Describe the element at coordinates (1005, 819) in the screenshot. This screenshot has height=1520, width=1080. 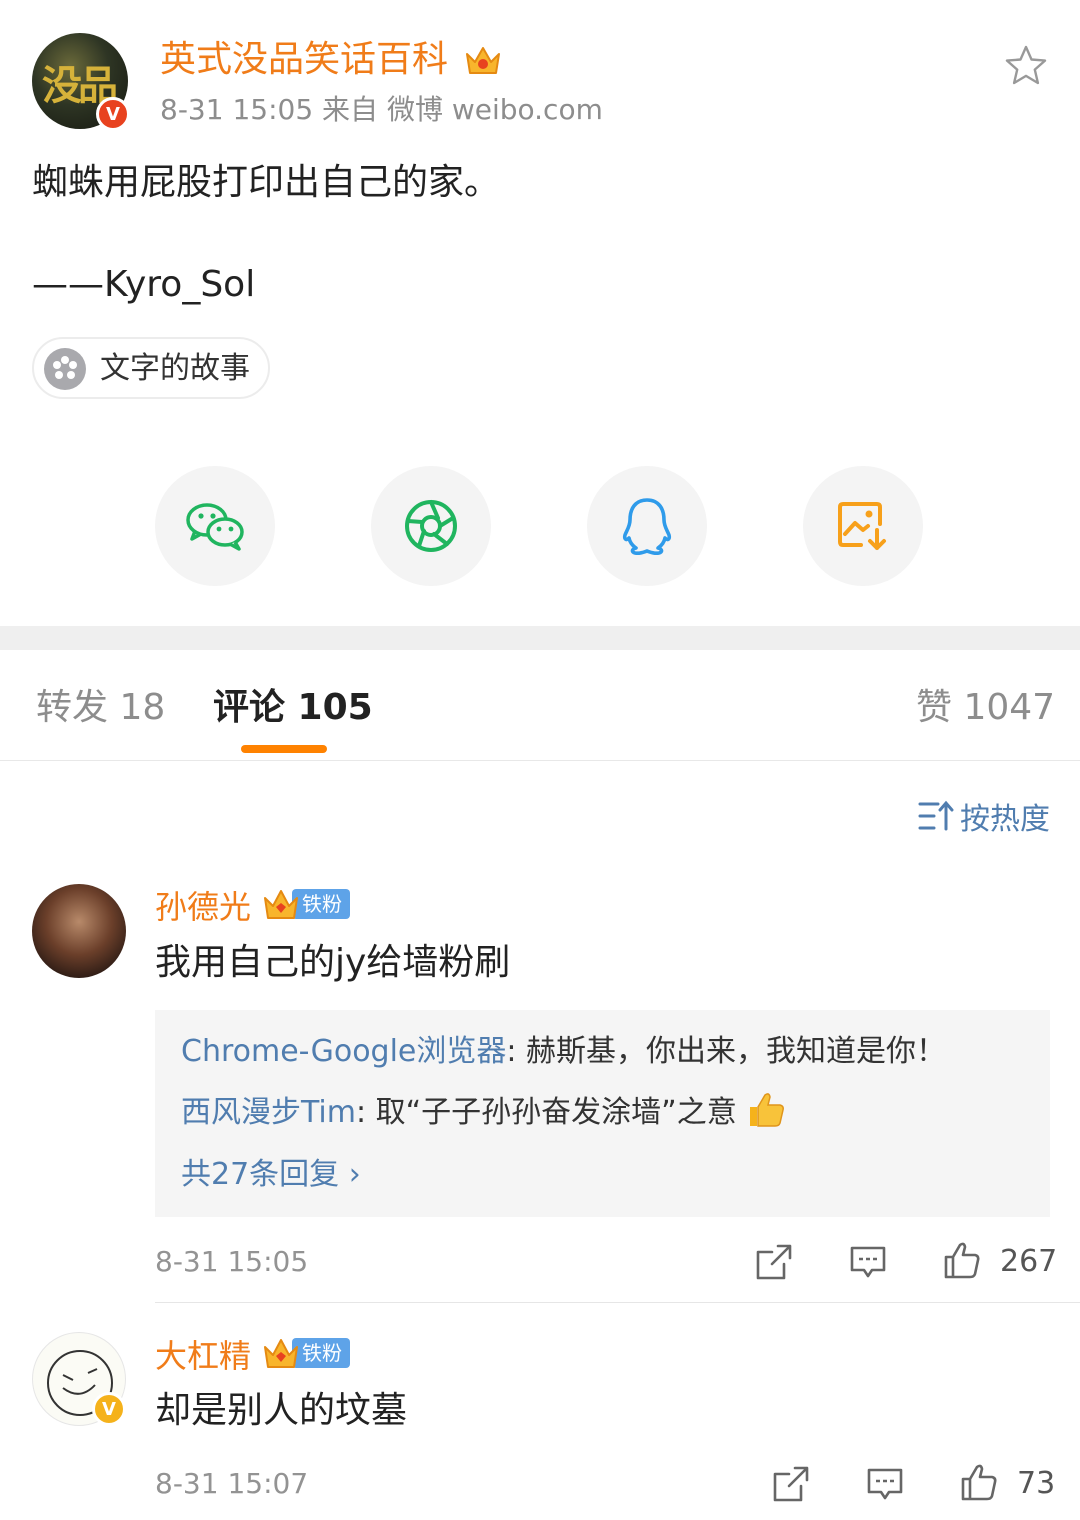
I see `sort-label: 按热度` at that location.